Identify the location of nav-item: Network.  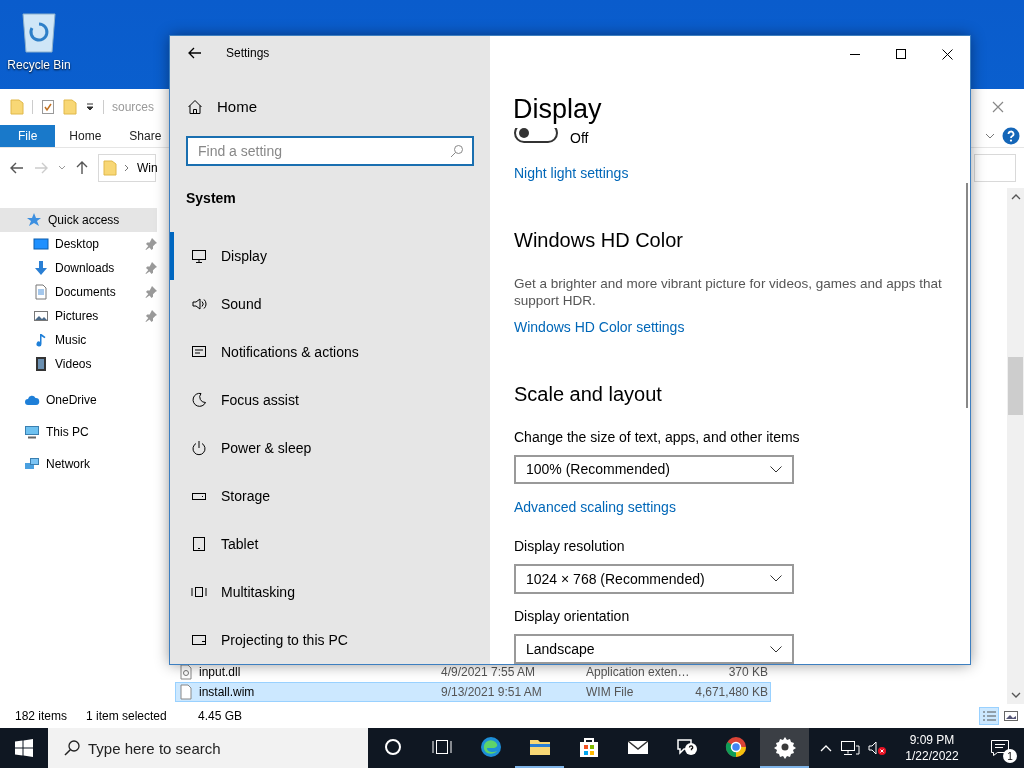
(78, 464).